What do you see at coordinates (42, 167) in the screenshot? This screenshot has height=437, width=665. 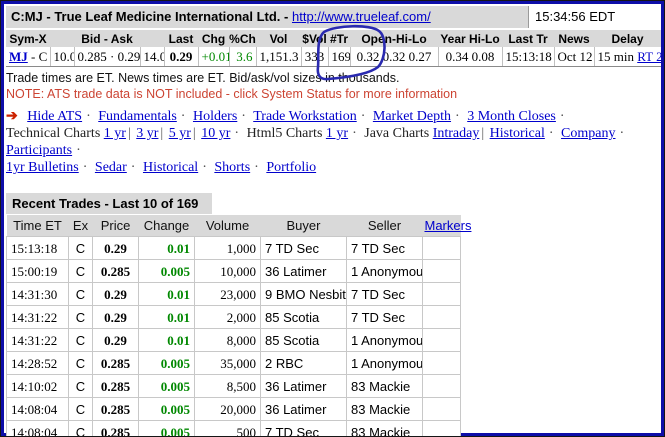 I see `bulletins-link: 1yr Bulletins` at bounding box center [42, 167].